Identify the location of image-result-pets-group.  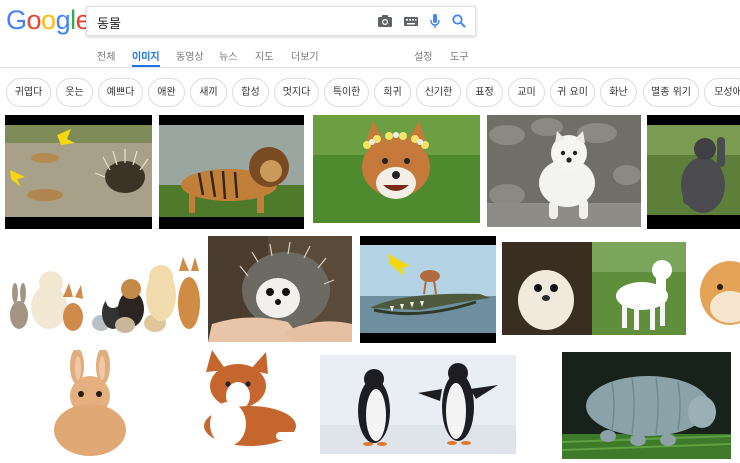
(103, 290).